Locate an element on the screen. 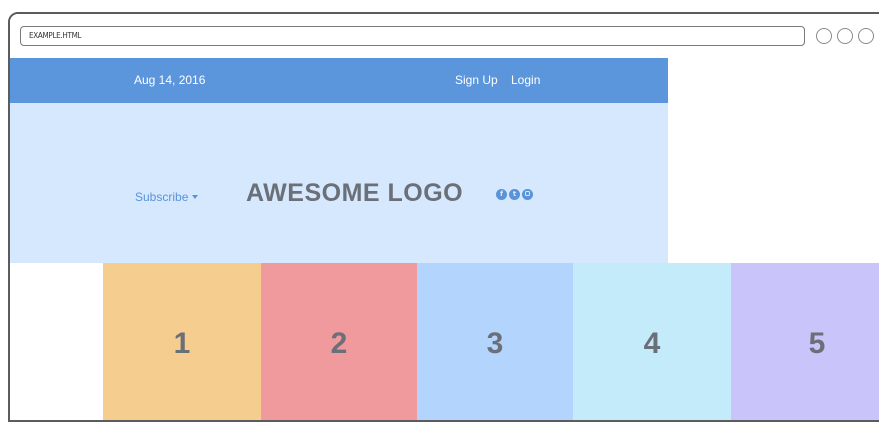 This screenshot has height=422, width=879. subscribe-dropdown: Subscribe is located at coordinates (167, 197).